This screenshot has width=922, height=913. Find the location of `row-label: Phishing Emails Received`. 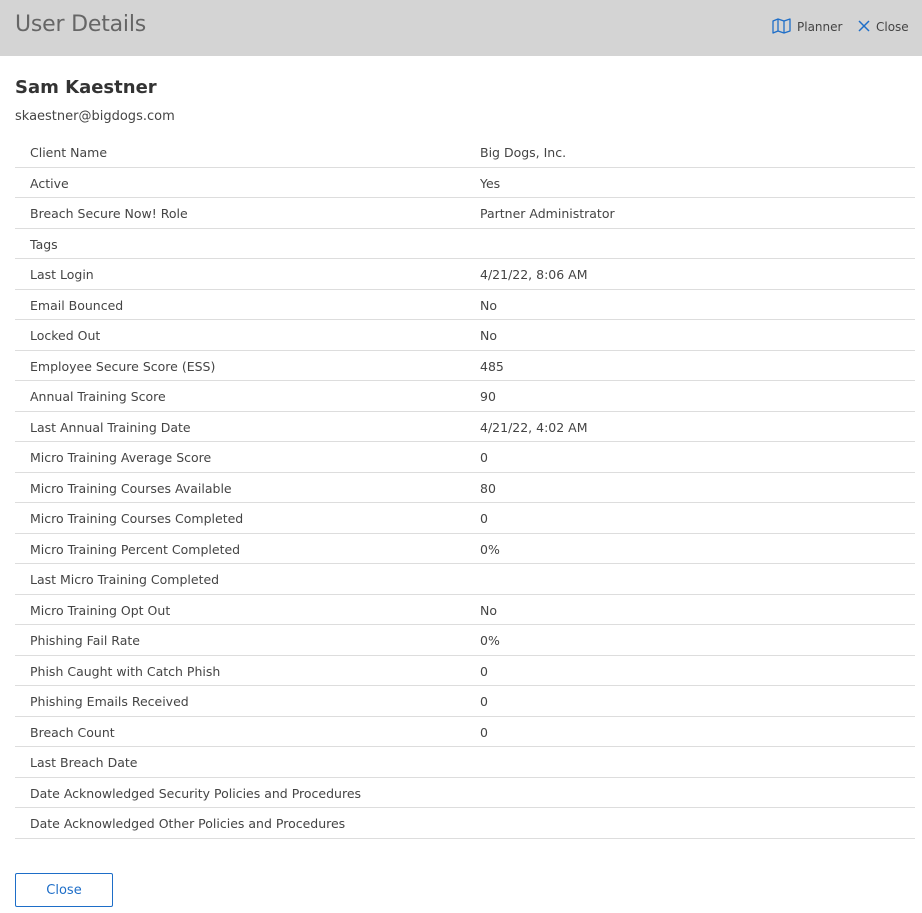

row-label: Phishing Emails Received is located at coordinates (109, 701).